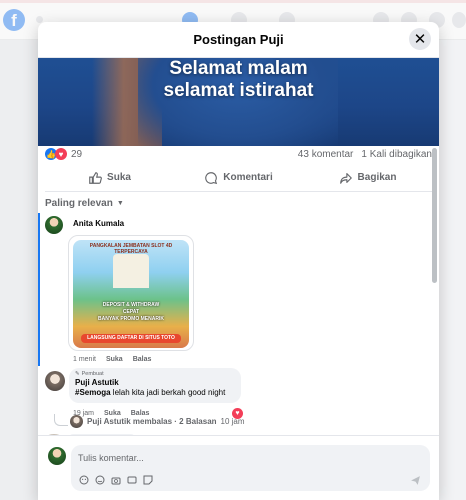 The image size is (466, 500). I want to click on thumbs-up-icon, so click(95, 177).